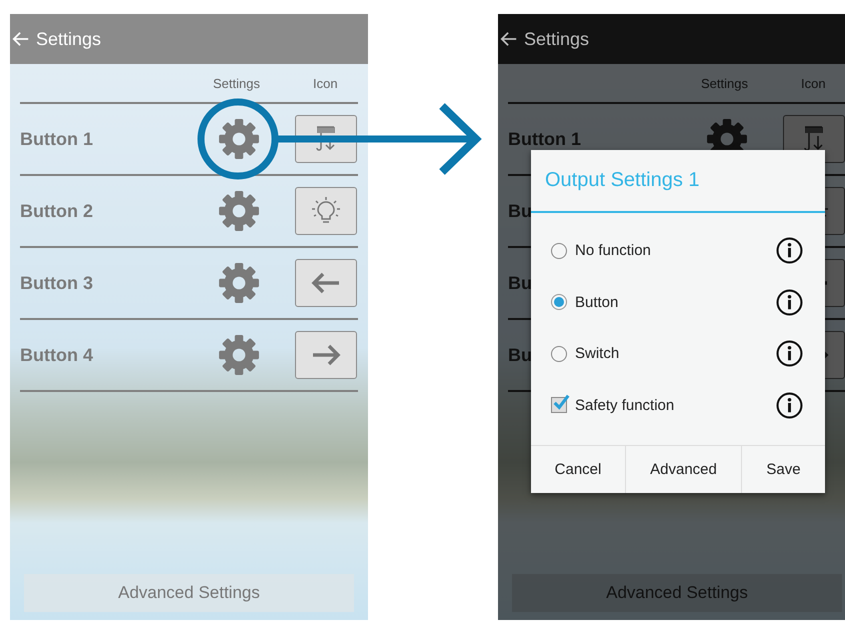 This screenshot has height=622, width=845. Describe the element at coordinates (559, 405) in the screenshot. I see `checkbox` at that location.